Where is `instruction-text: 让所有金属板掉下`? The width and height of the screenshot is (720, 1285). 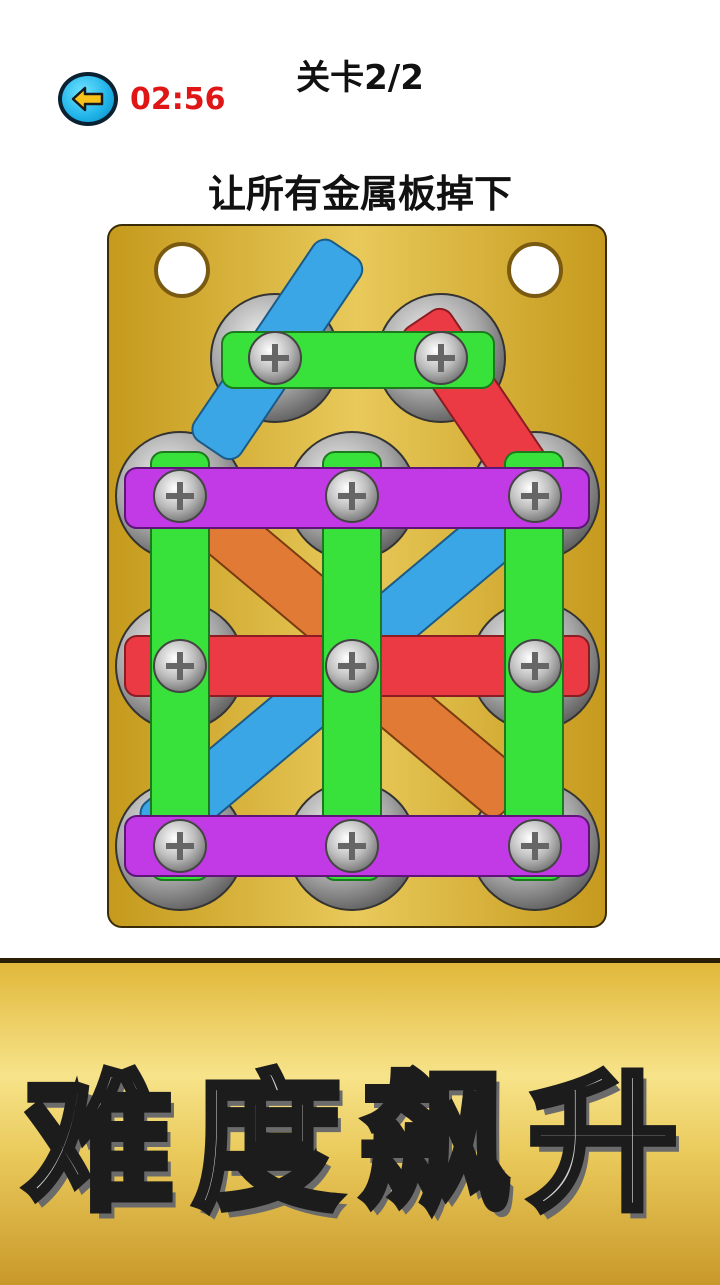
instruction-text: 让所有金属板掉下 is located at coordinates (359, 194).